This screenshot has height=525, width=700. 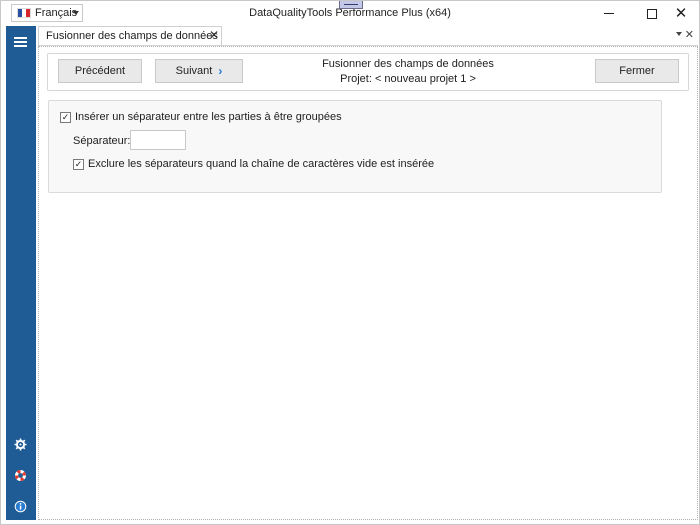 I want to click on tabstrip-close-icon: ✕, so click(x=689, y=34).